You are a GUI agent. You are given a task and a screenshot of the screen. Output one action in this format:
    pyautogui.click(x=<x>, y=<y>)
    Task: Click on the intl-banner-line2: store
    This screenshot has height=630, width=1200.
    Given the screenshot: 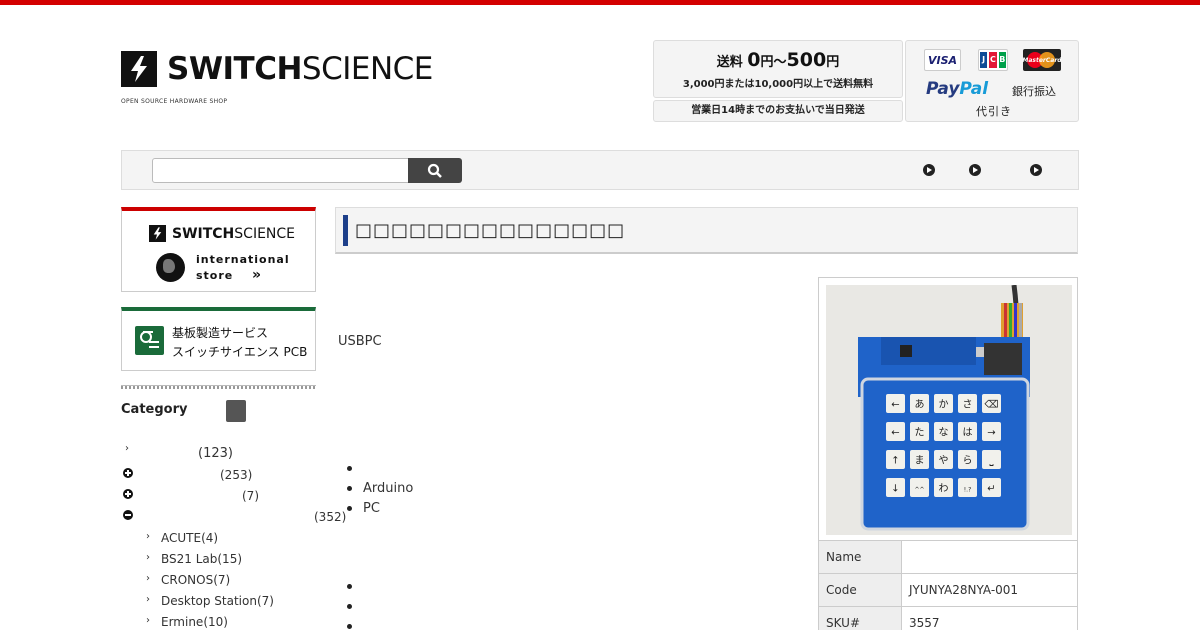 What is the action you would take?
    pyautogui.click(x=215, y=275)
    